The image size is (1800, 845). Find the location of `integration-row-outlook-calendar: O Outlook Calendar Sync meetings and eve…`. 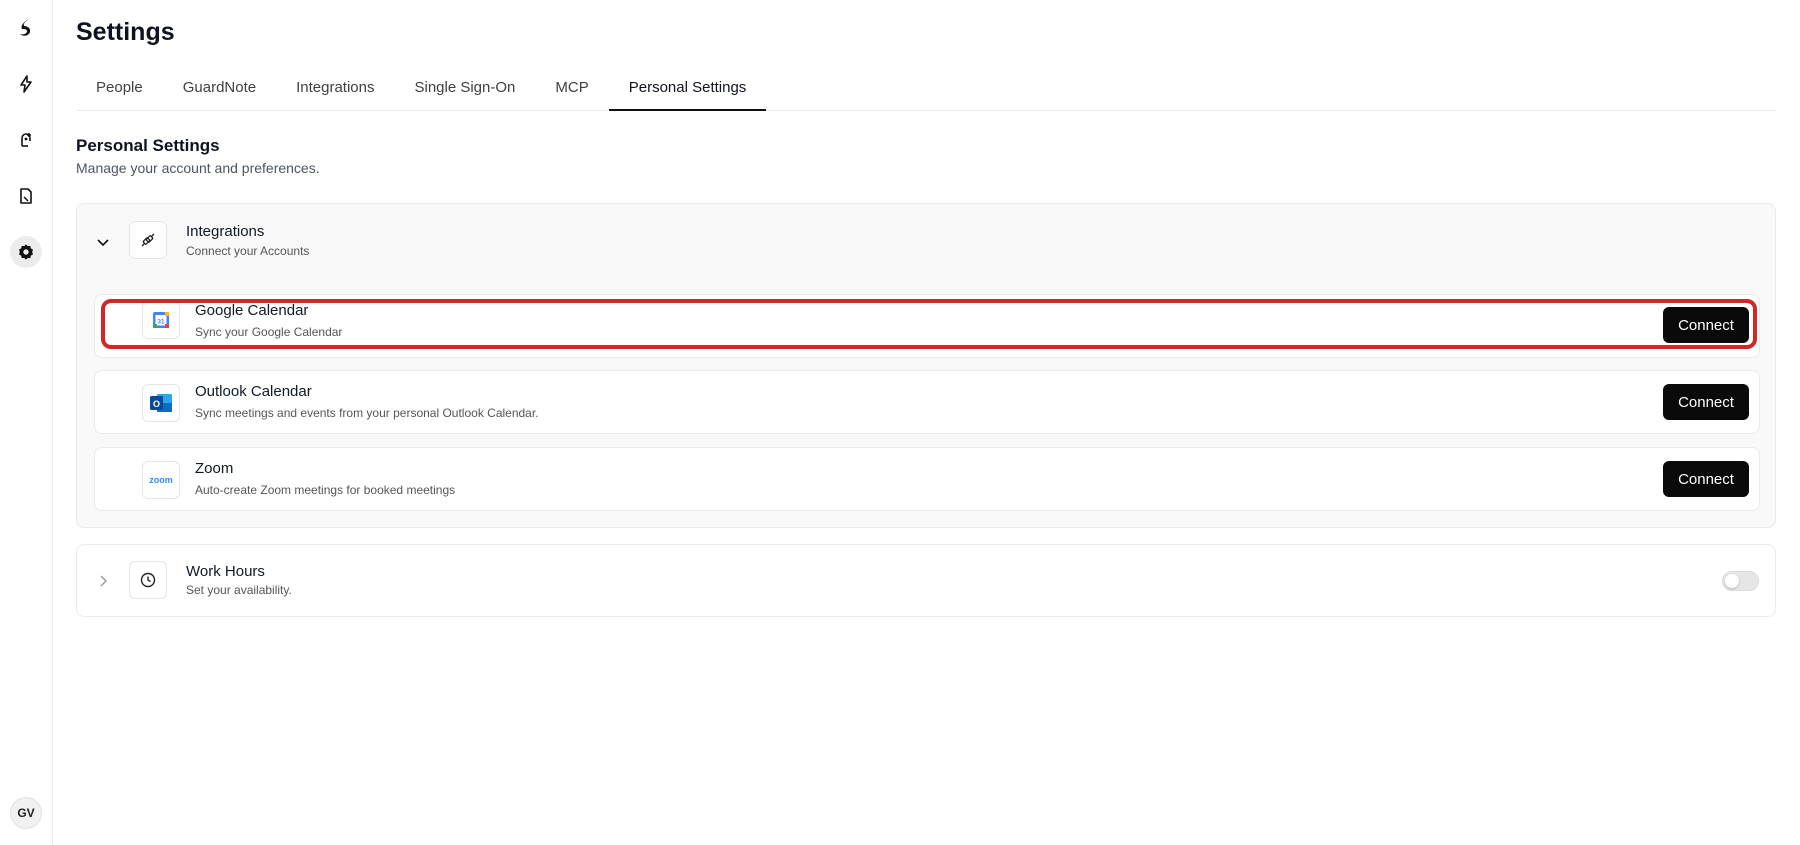

integration-row-outlook-calendar: O Outlook Calendar Sync meetings and eve… is located at coordinates (927, 402).